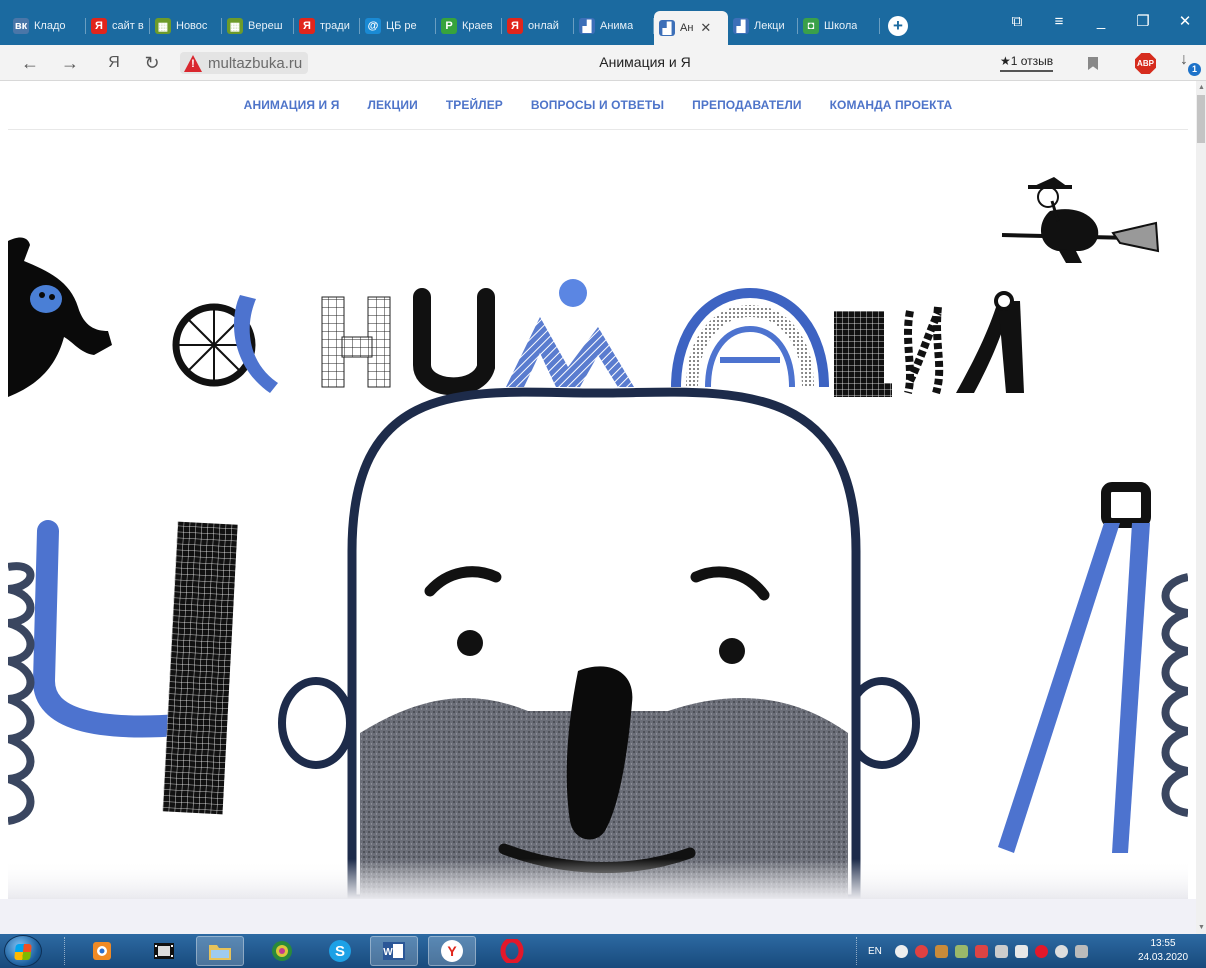 This screenshot has width=1206, height=968. I want to click on right-letter-ya, so click(1074, 667).